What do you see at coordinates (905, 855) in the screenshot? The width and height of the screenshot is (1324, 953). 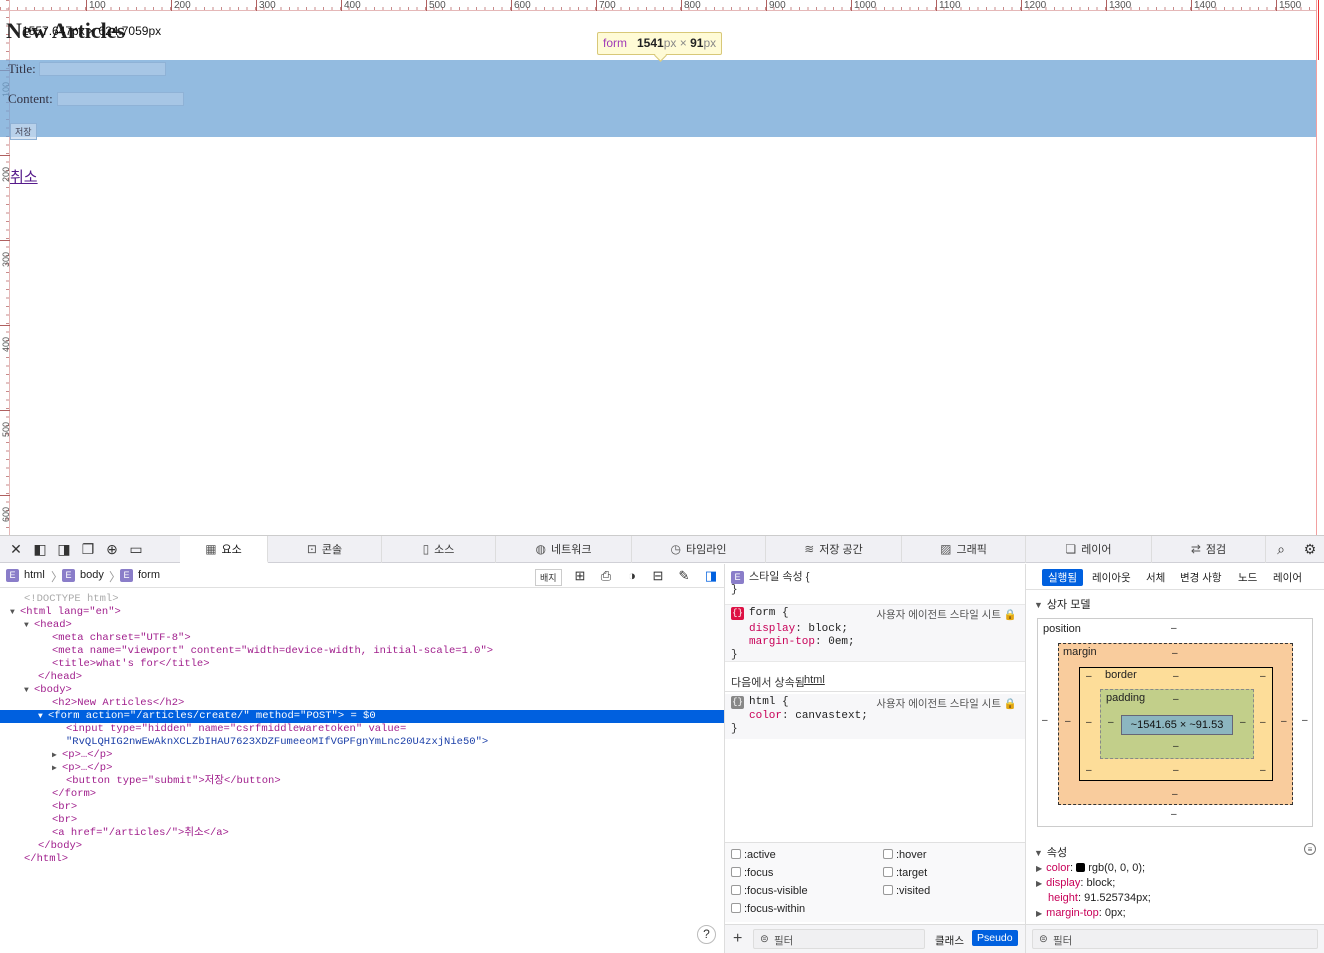 I see `pseudo-hover-checkbox: :hover` at bounding box center [905, 855].